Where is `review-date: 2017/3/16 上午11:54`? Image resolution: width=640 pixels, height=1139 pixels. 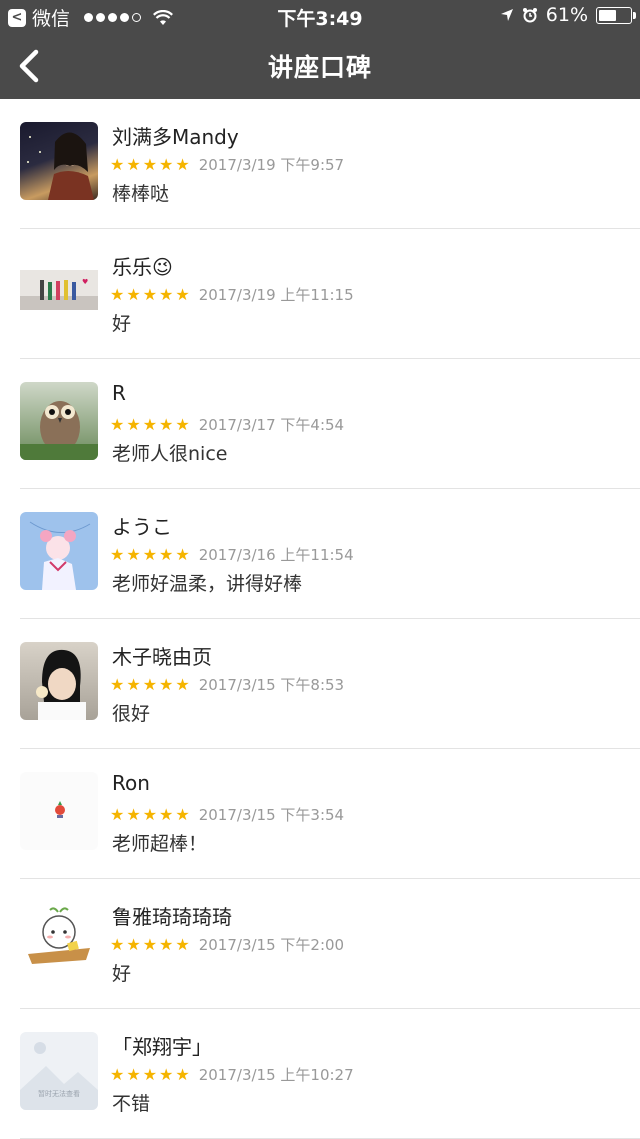 review-date: 2017/3/16 上午11:54 is located at coordinates (276, 555).